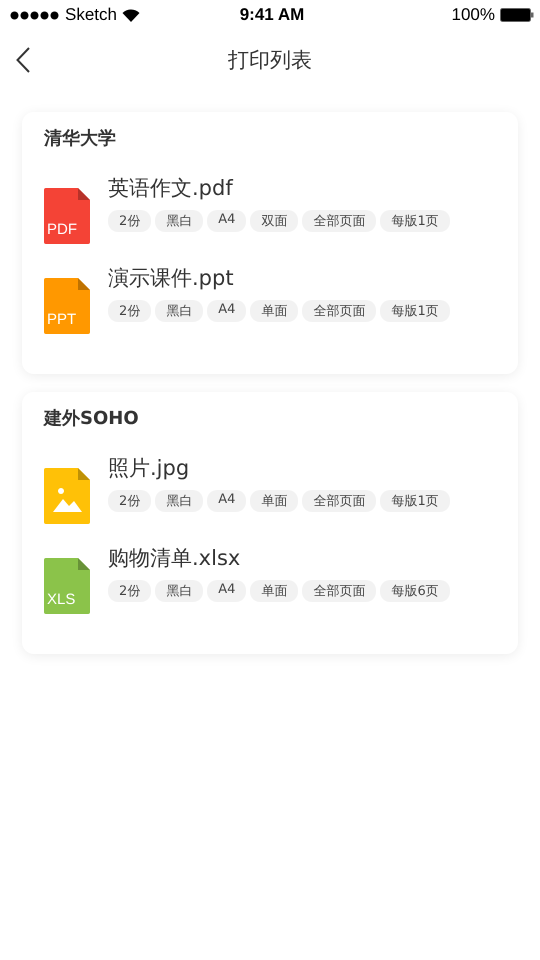  I want to click on setting-tag: 双面, so click(274, 221).